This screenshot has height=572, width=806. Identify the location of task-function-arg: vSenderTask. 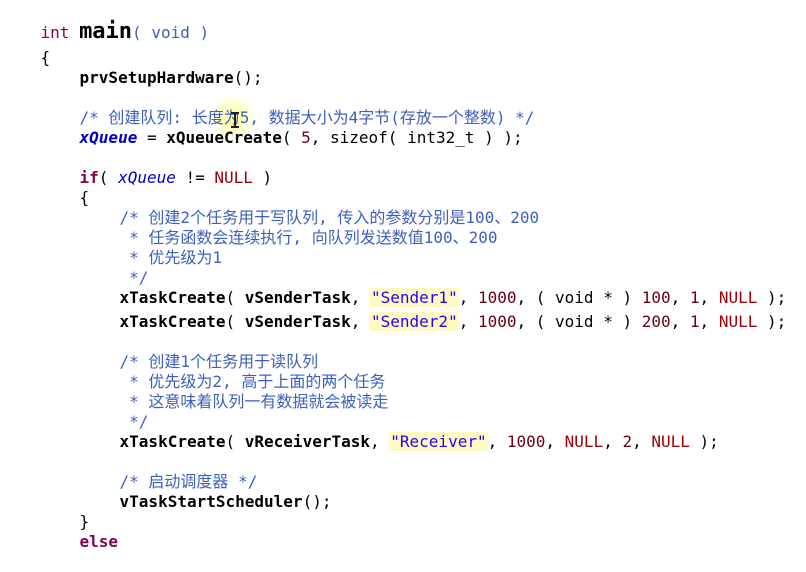
(297, 321).